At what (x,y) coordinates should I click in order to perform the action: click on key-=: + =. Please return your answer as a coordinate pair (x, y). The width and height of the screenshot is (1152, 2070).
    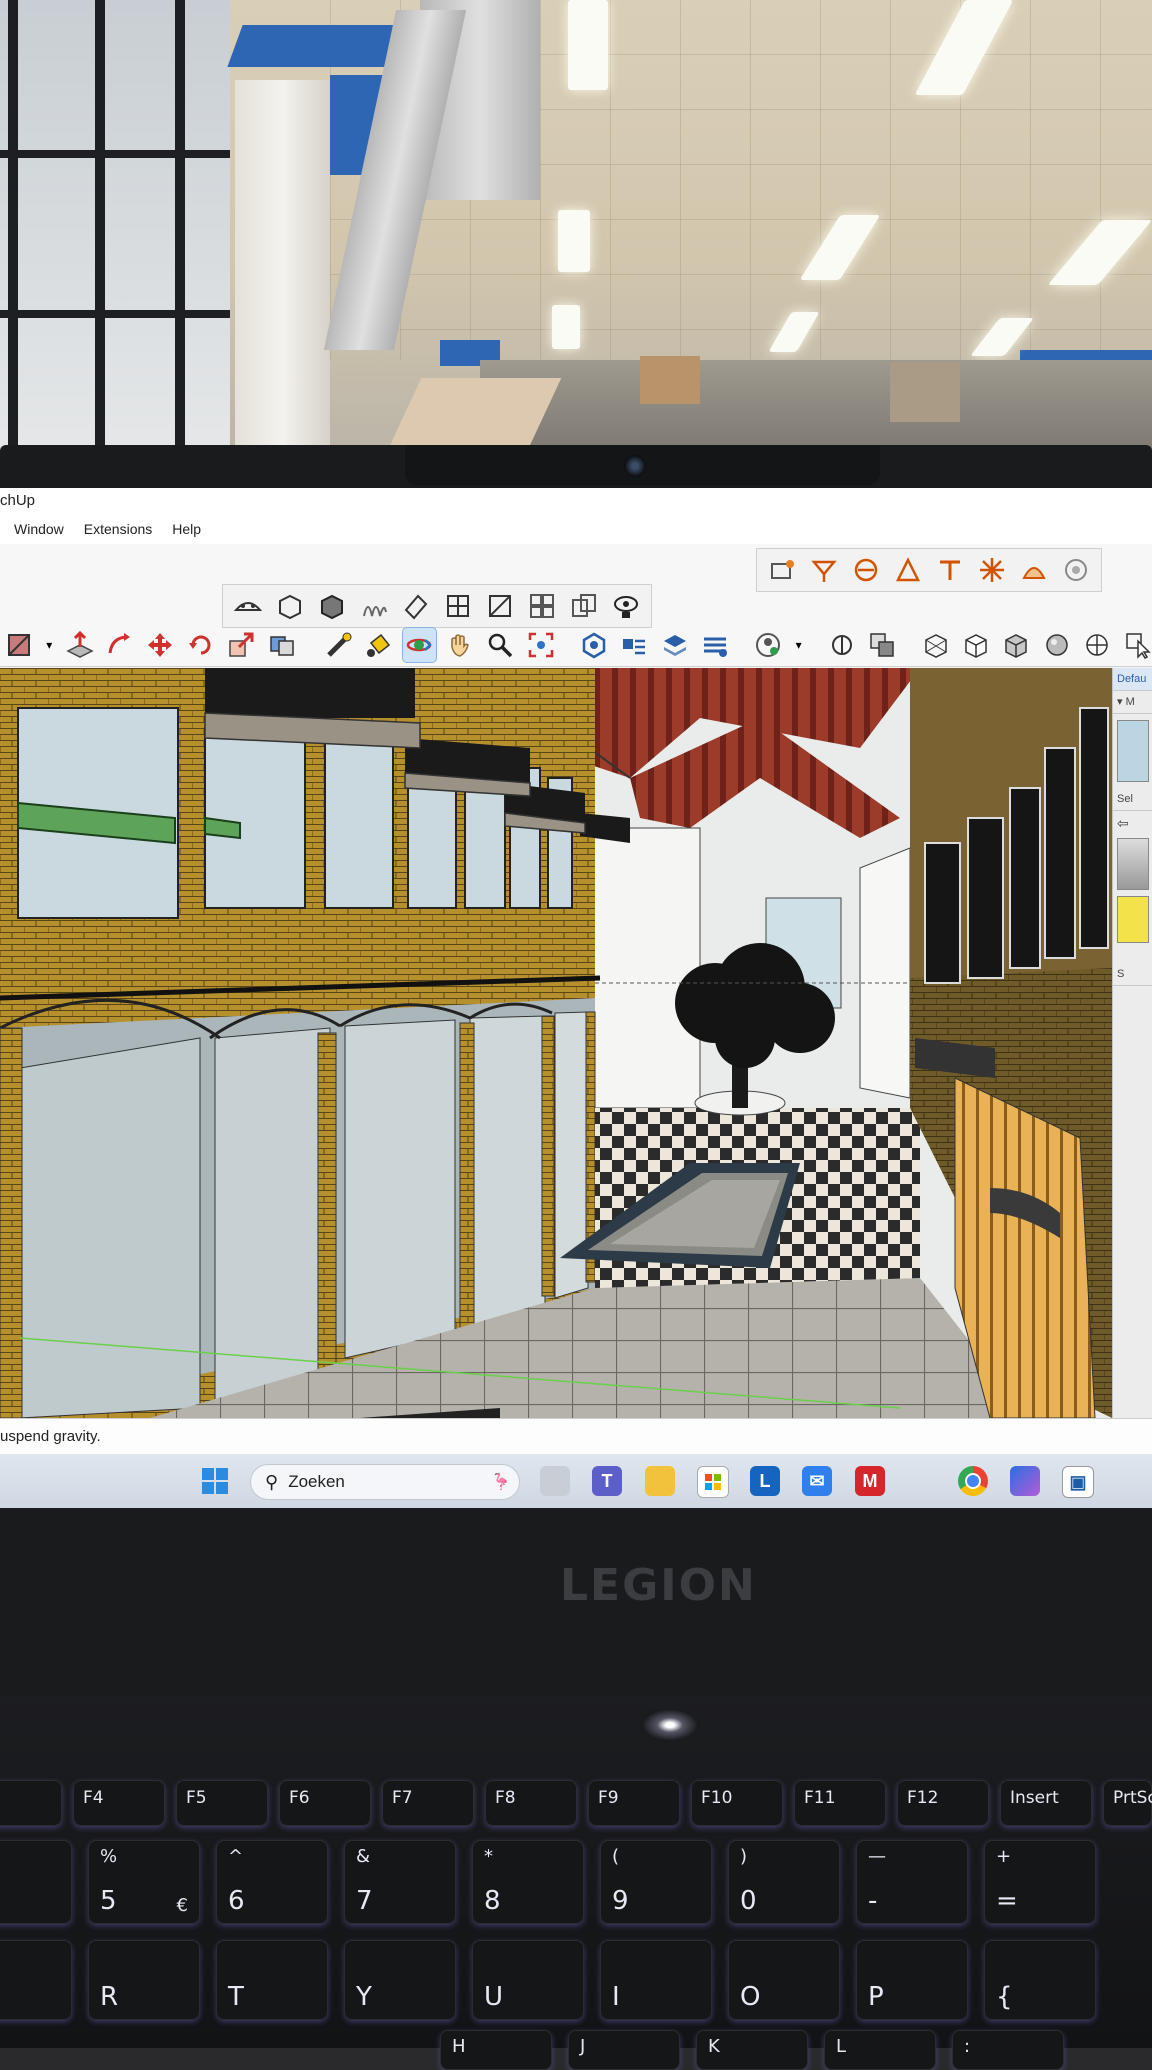
    Looking at the image, I should click on (1040, 1882).